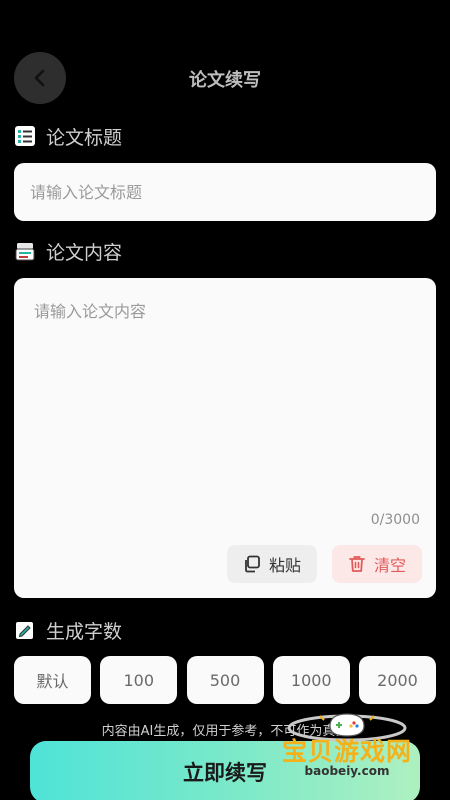 The image size is (450, 800). I want to click on paste-button: 粘贴, so click(272, 564).